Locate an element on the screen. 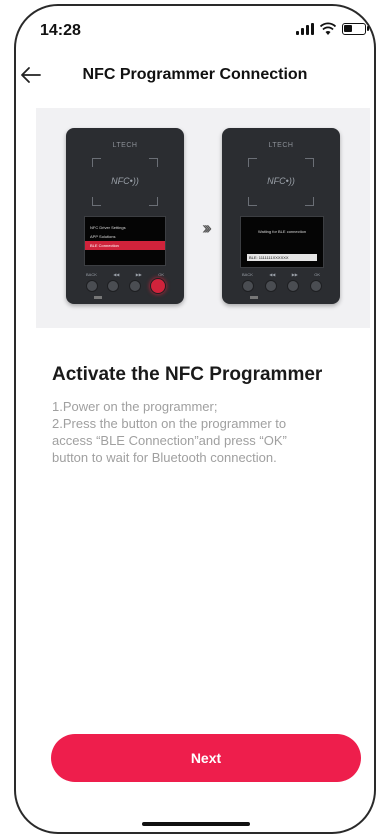 The image size is (390, 834). section-title: Activate the NFC Programmer is located at coordinates (187, 374).